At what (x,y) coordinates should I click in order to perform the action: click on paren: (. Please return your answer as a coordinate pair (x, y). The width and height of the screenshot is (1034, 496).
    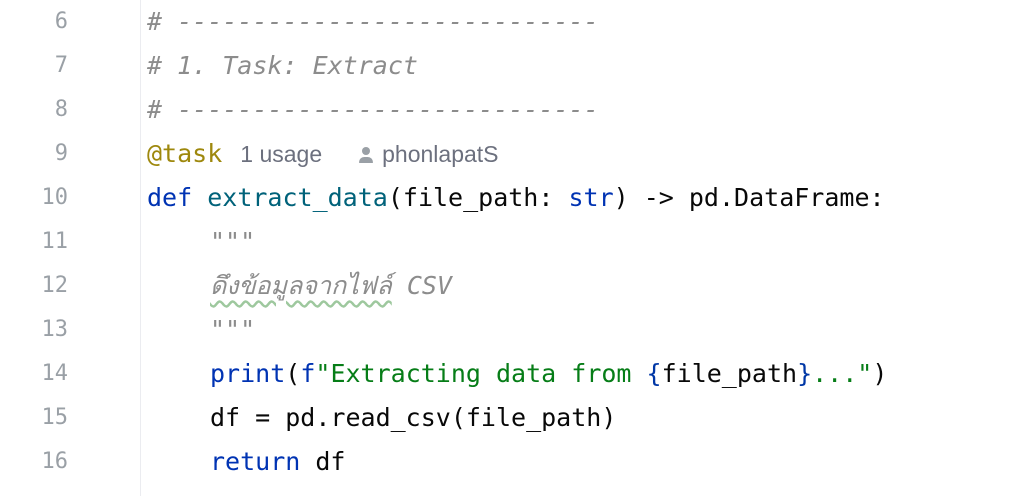
    Looking at the image, I should click on (293, 373).